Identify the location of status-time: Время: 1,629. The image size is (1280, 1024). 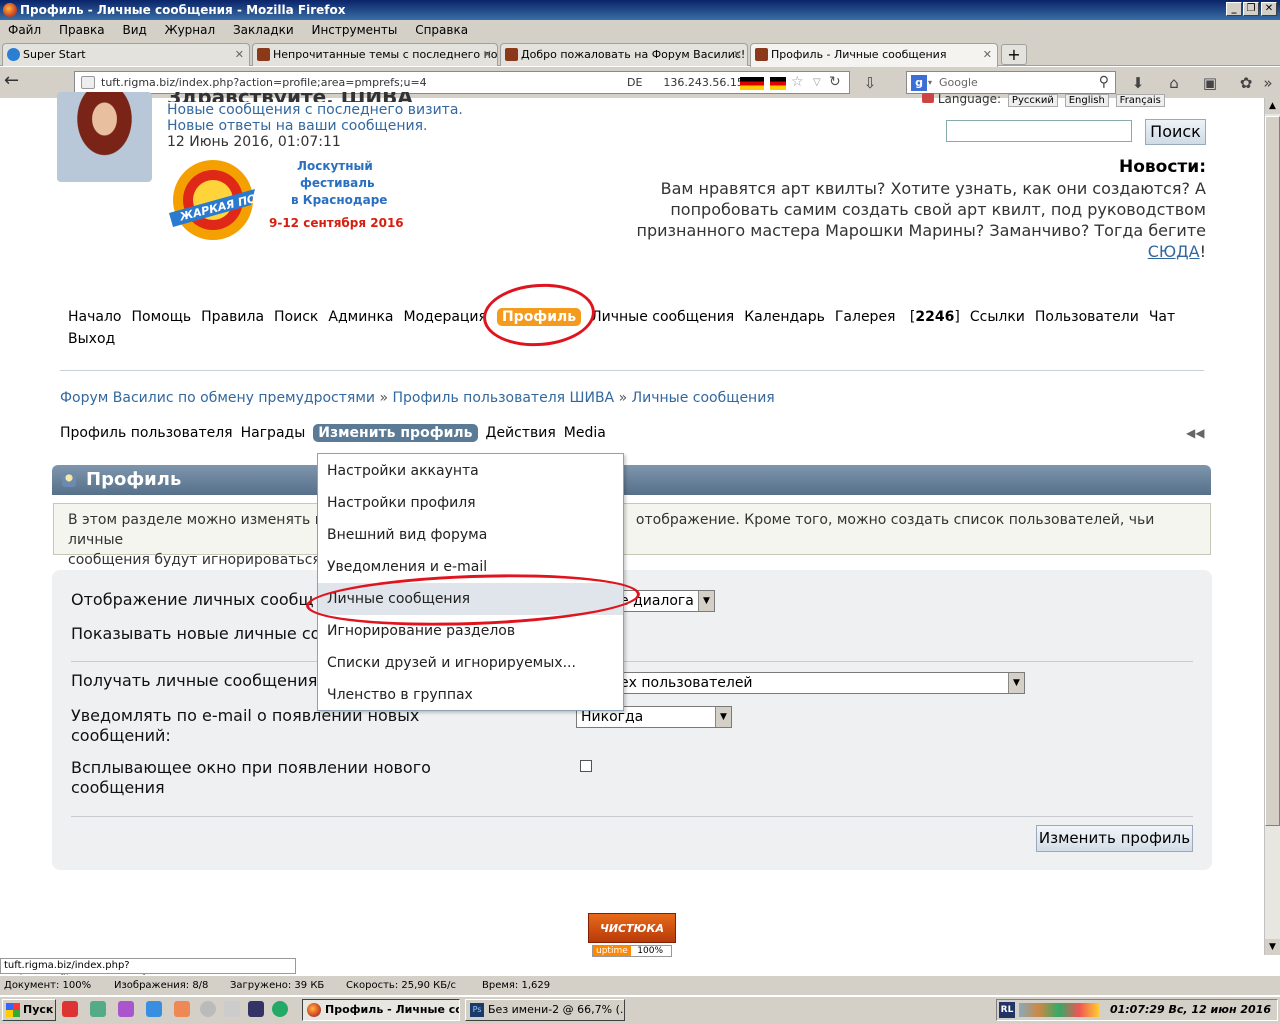
(516, 985).